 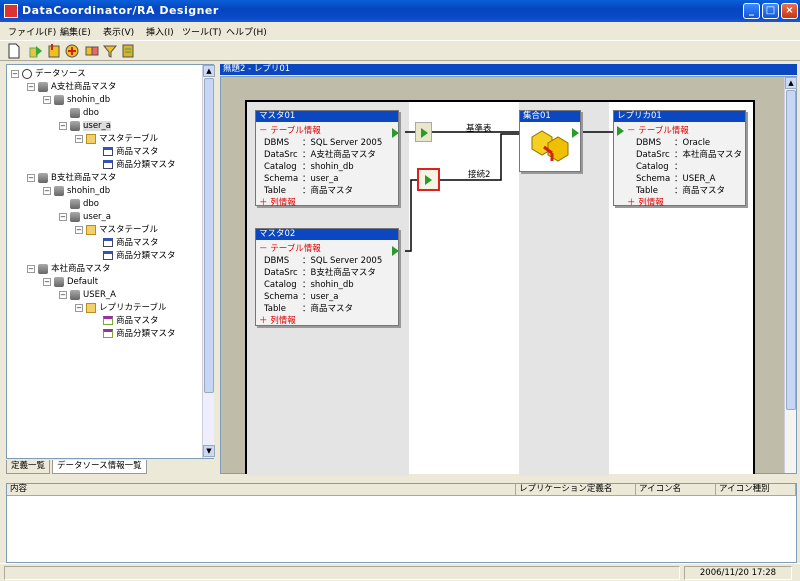 What do you see at coordinates (209, 451) in the screenshot?
I see `scroll-down-icon: ▼` at bounding box center [209, 451].